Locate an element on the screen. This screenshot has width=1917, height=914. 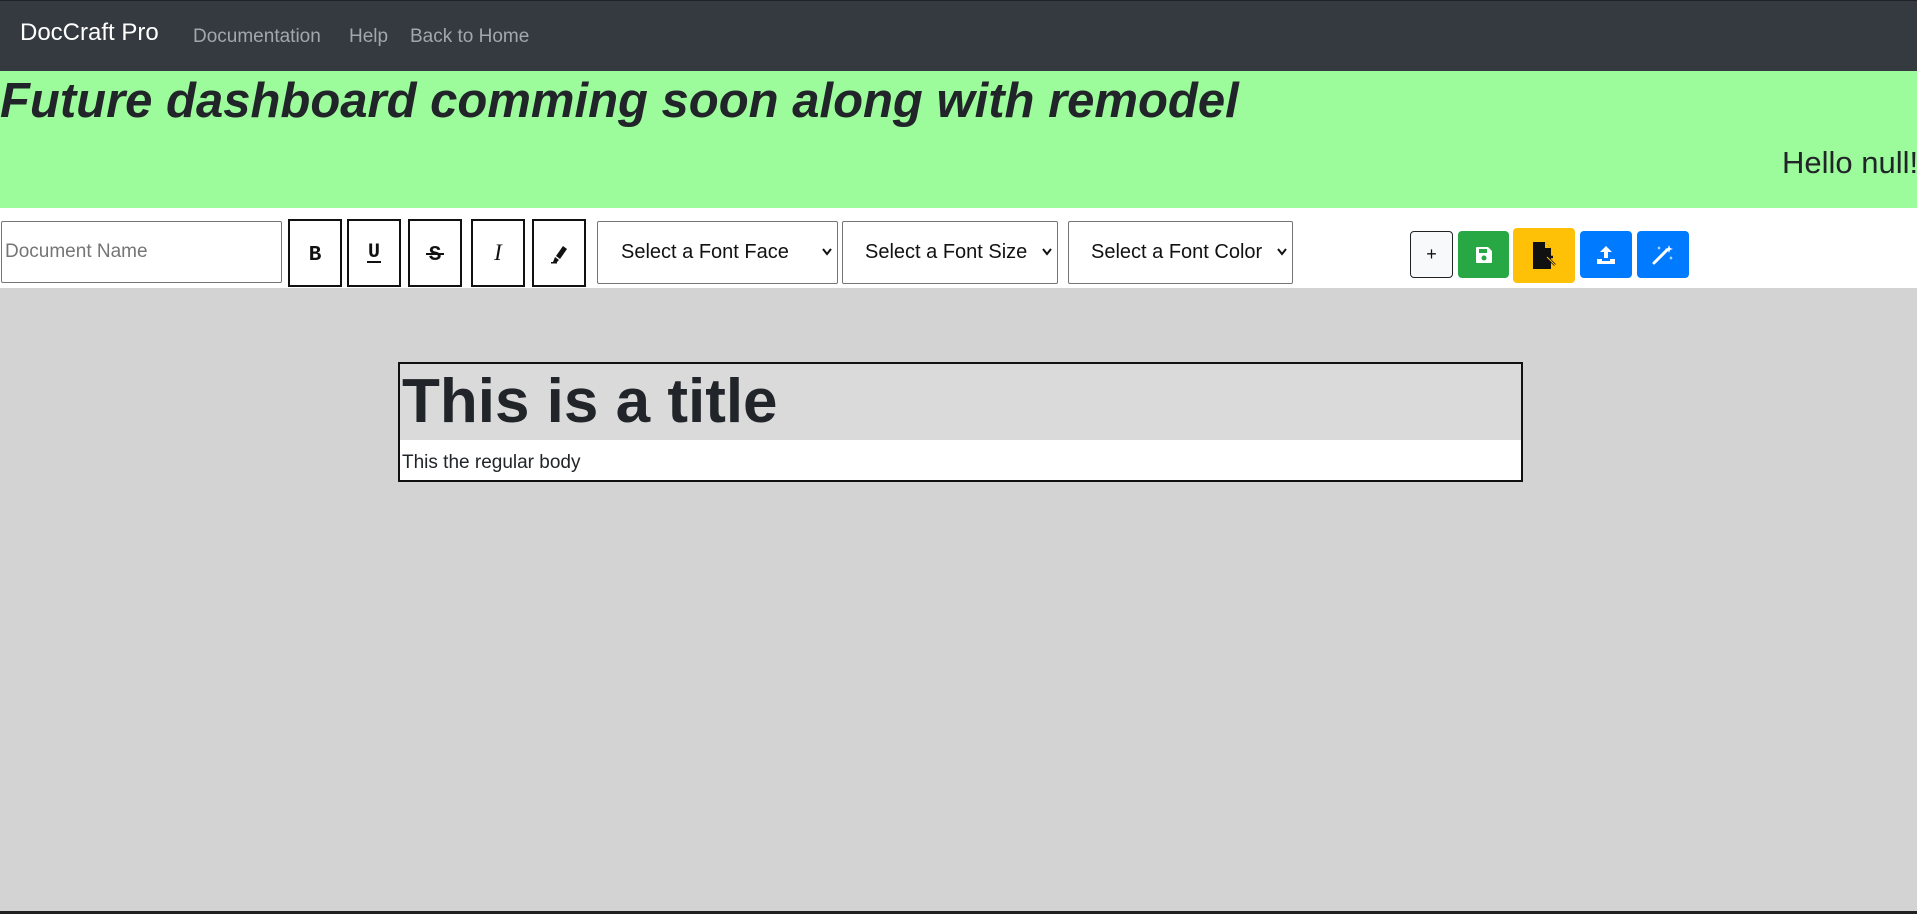
nav-link-help: Help is located at coordinates (368, 37).